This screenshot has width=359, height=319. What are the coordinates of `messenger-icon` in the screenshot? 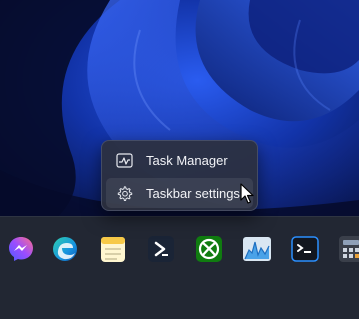 It's located at (21, 249).